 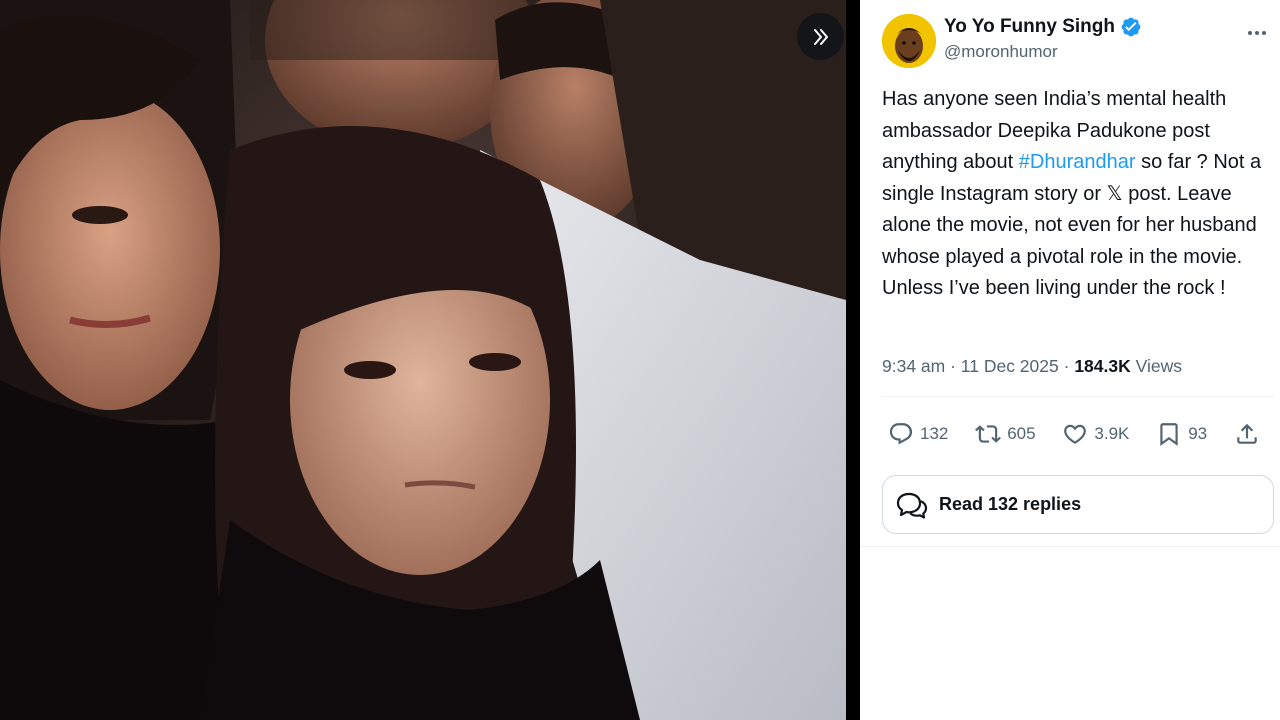 I want to click on action-bar: 132 605 3.9K 93, so click(x=1074, y=434).